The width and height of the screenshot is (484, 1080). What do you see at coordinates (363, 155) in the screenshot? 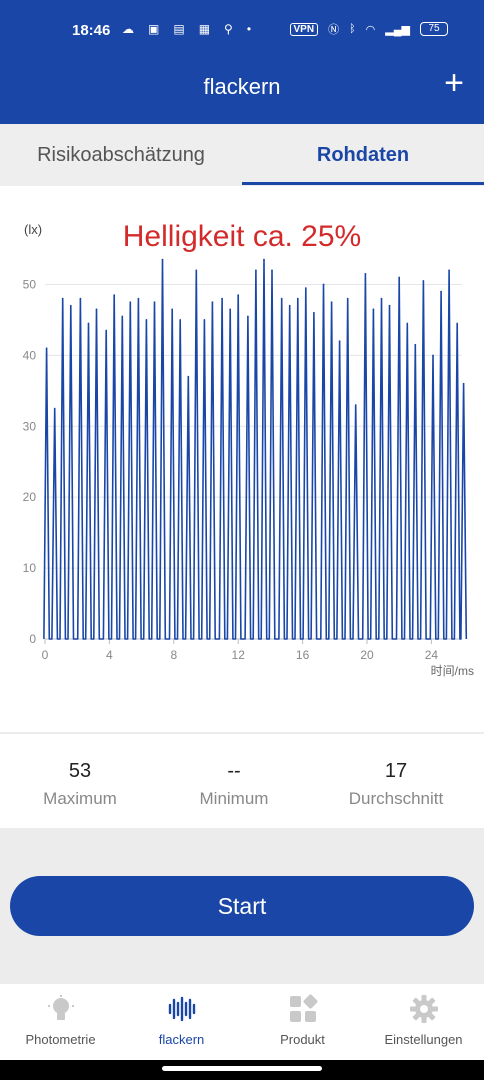
I see `tab-raw-data: Rohdaten` at bounding box center [363, 155].